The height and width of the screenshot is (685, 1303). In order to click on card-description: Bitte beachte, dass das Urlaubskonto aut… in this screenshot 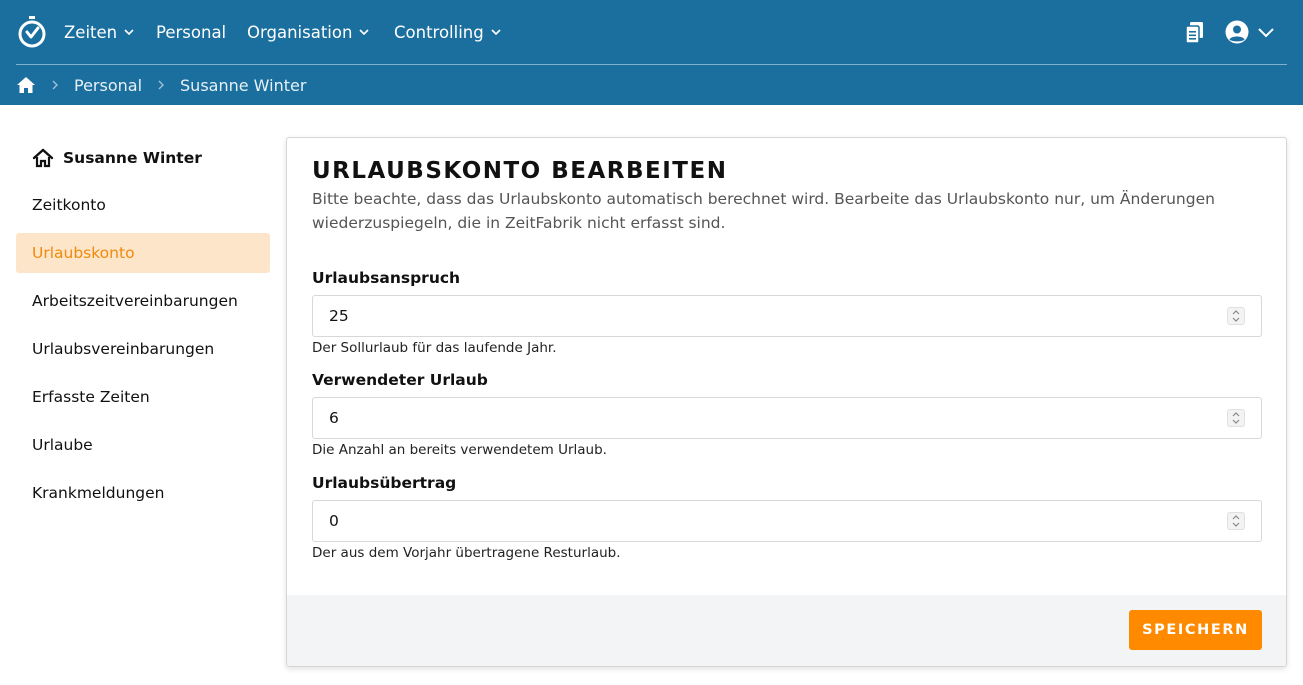, I will do `click(763, 211)`.